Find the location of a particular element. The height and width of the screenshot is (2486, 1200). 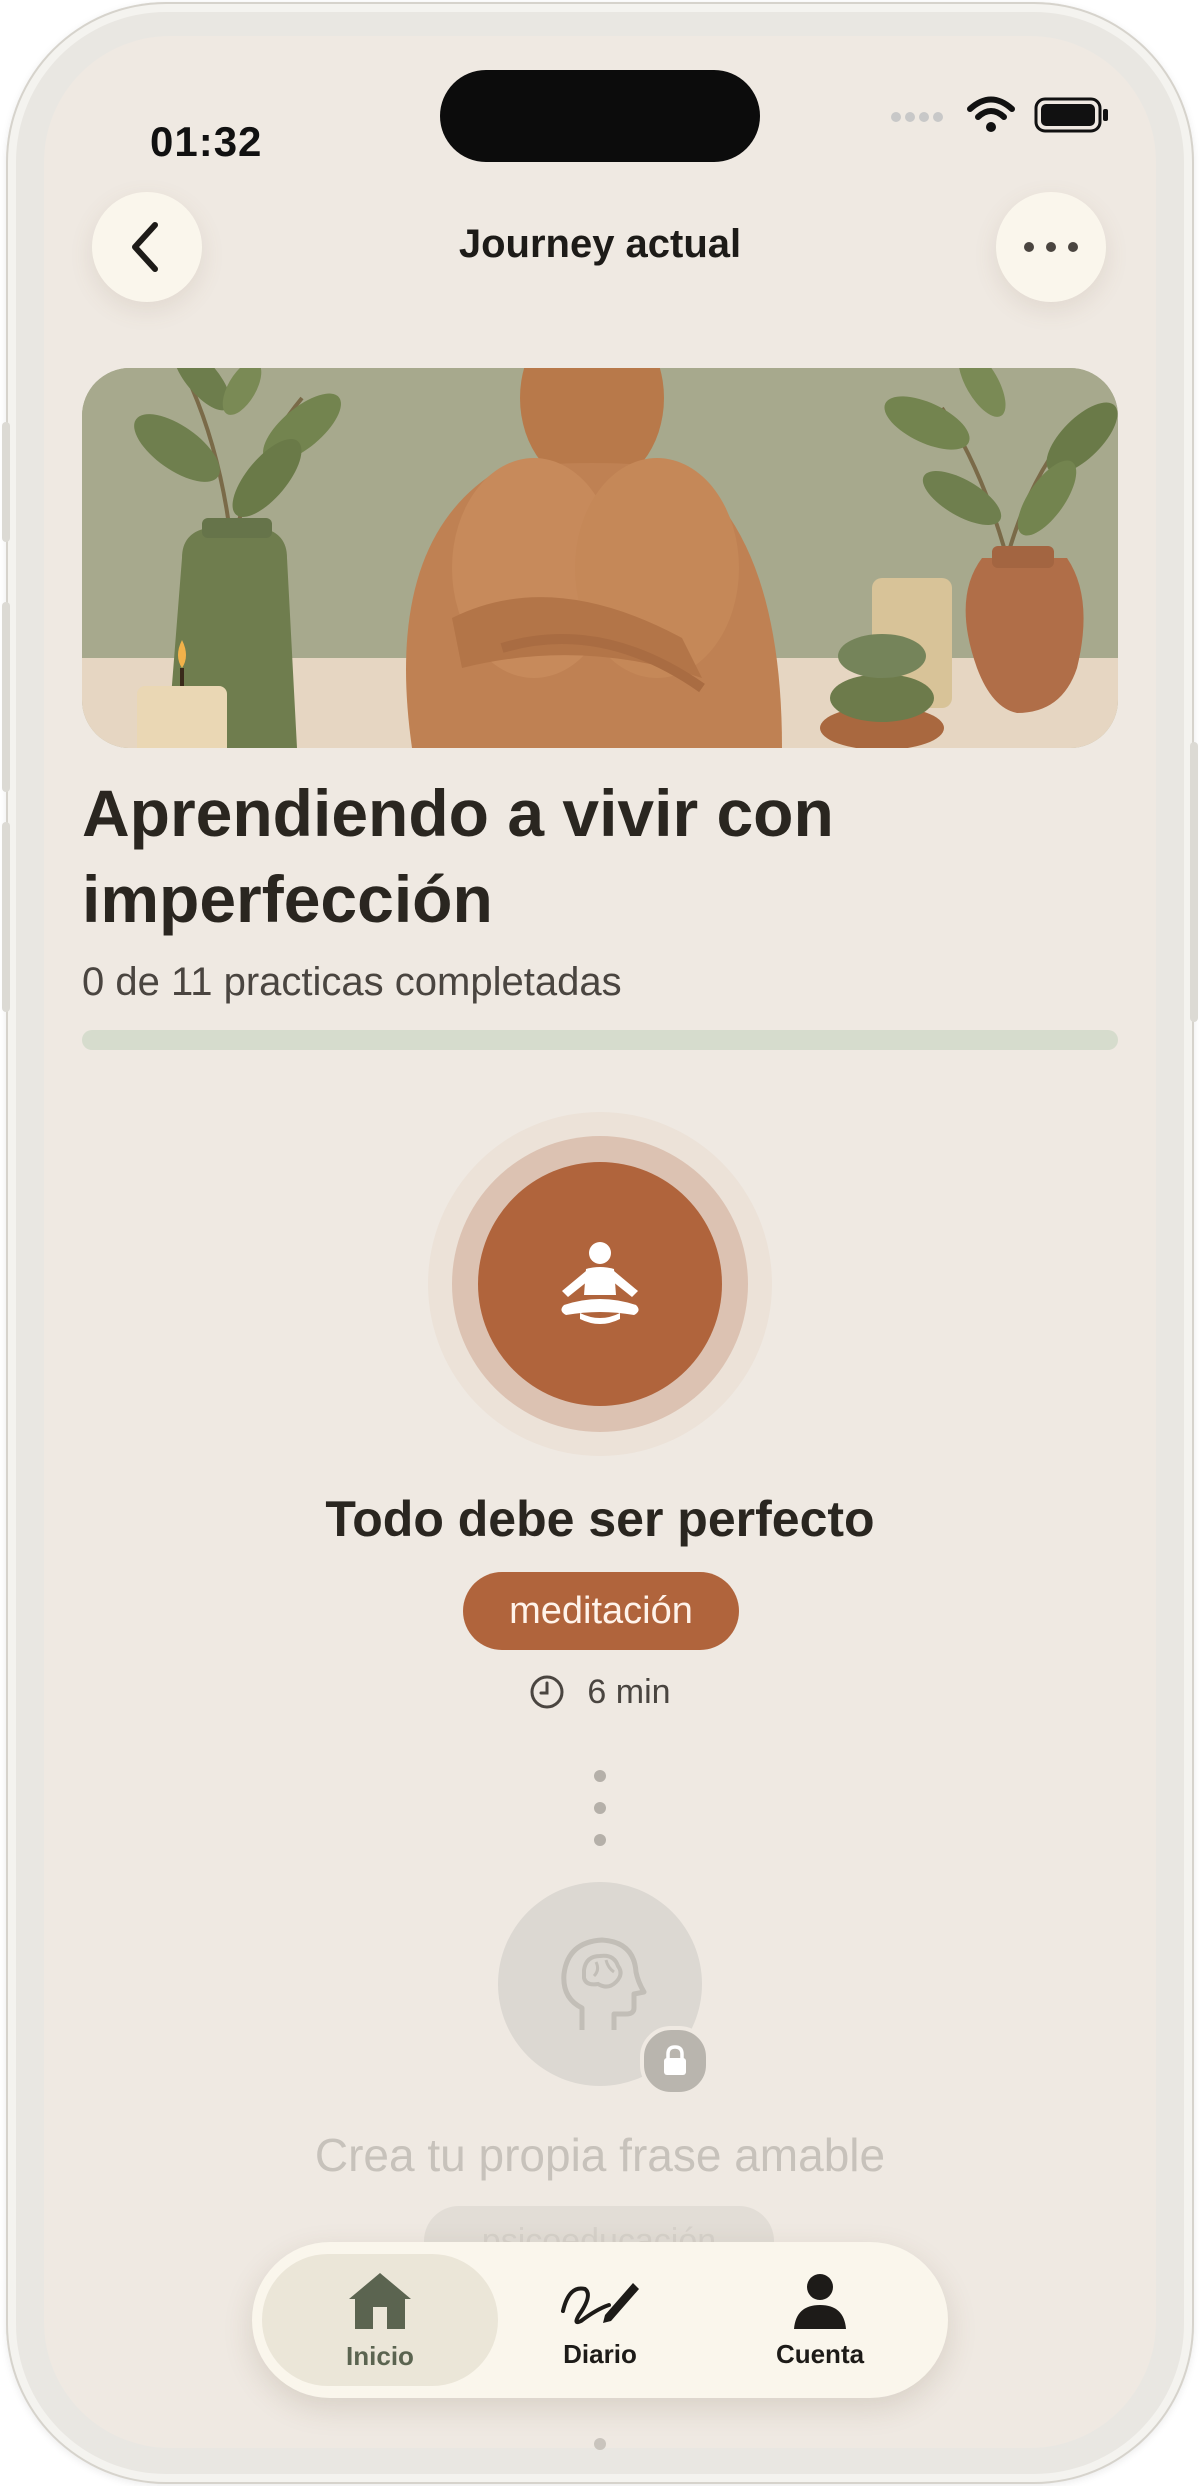

meditation-icon is located at coordinates (600, 1283).